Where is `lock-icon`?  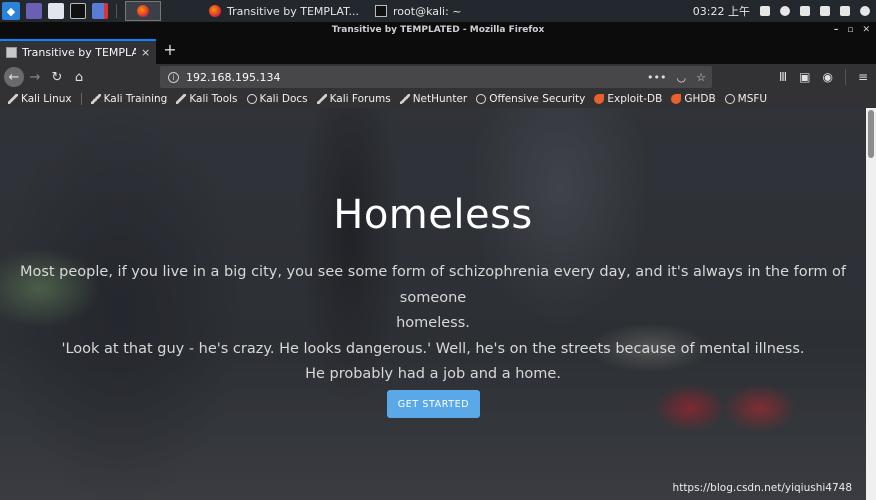 lock-icon is located at coordinates (845, 11).